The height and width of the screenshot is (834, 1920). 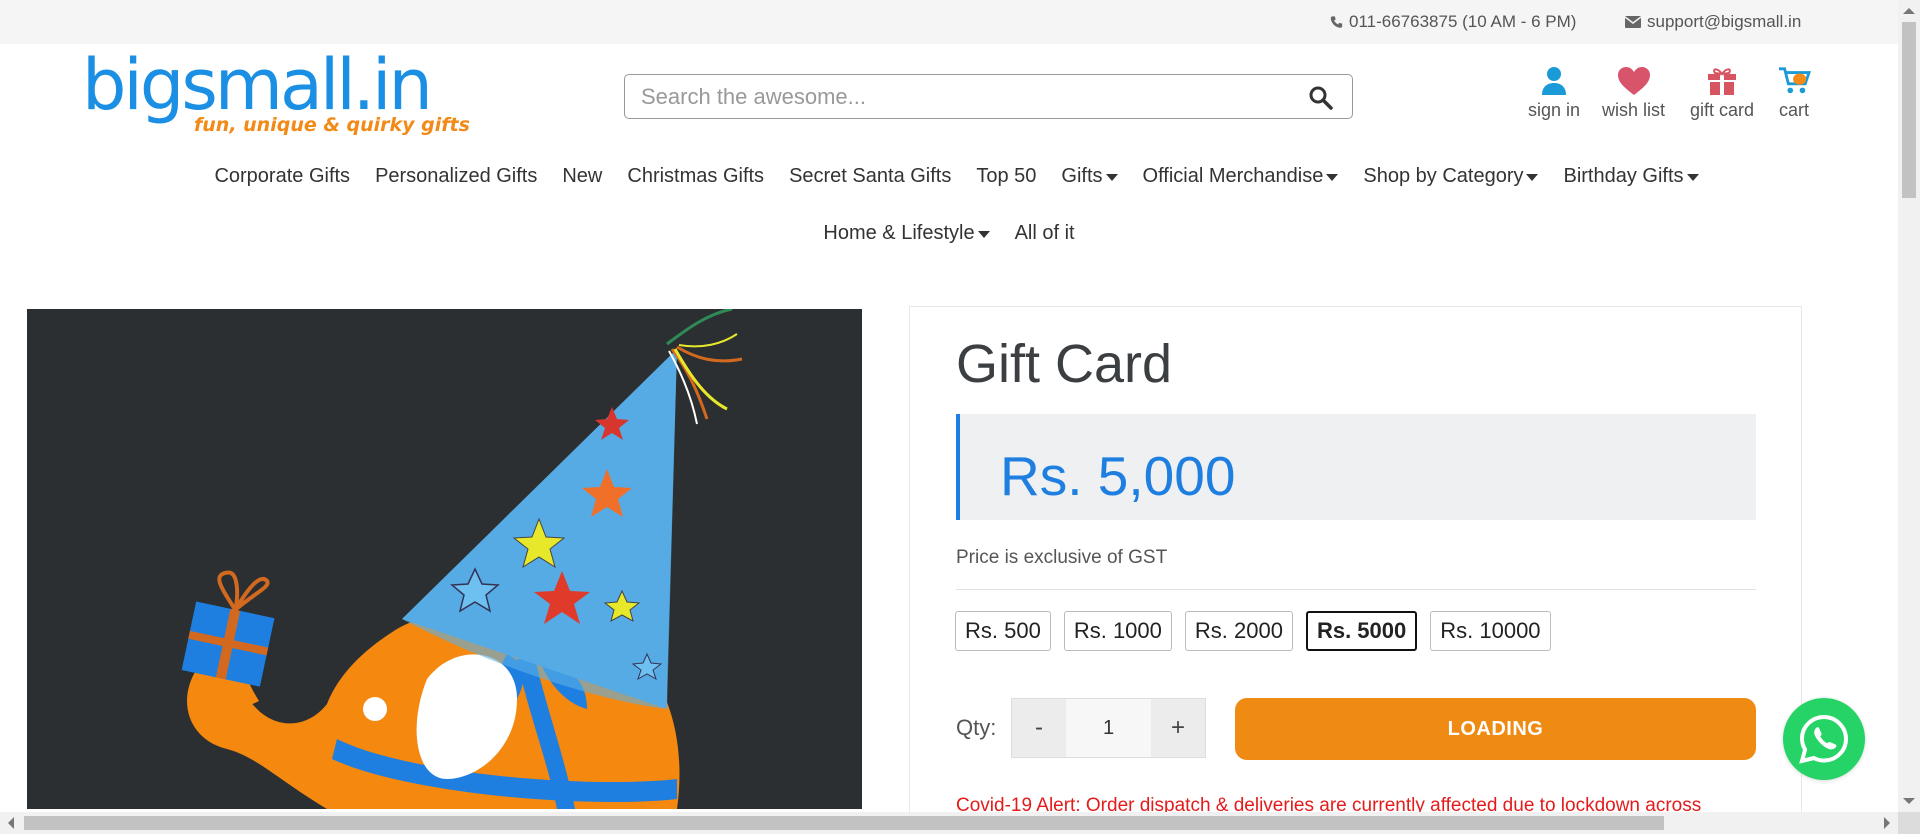 What do you see at coordinates (1633, 22) in the screenshot?
I see `mail-icon` at bounding box center [1633, 22].